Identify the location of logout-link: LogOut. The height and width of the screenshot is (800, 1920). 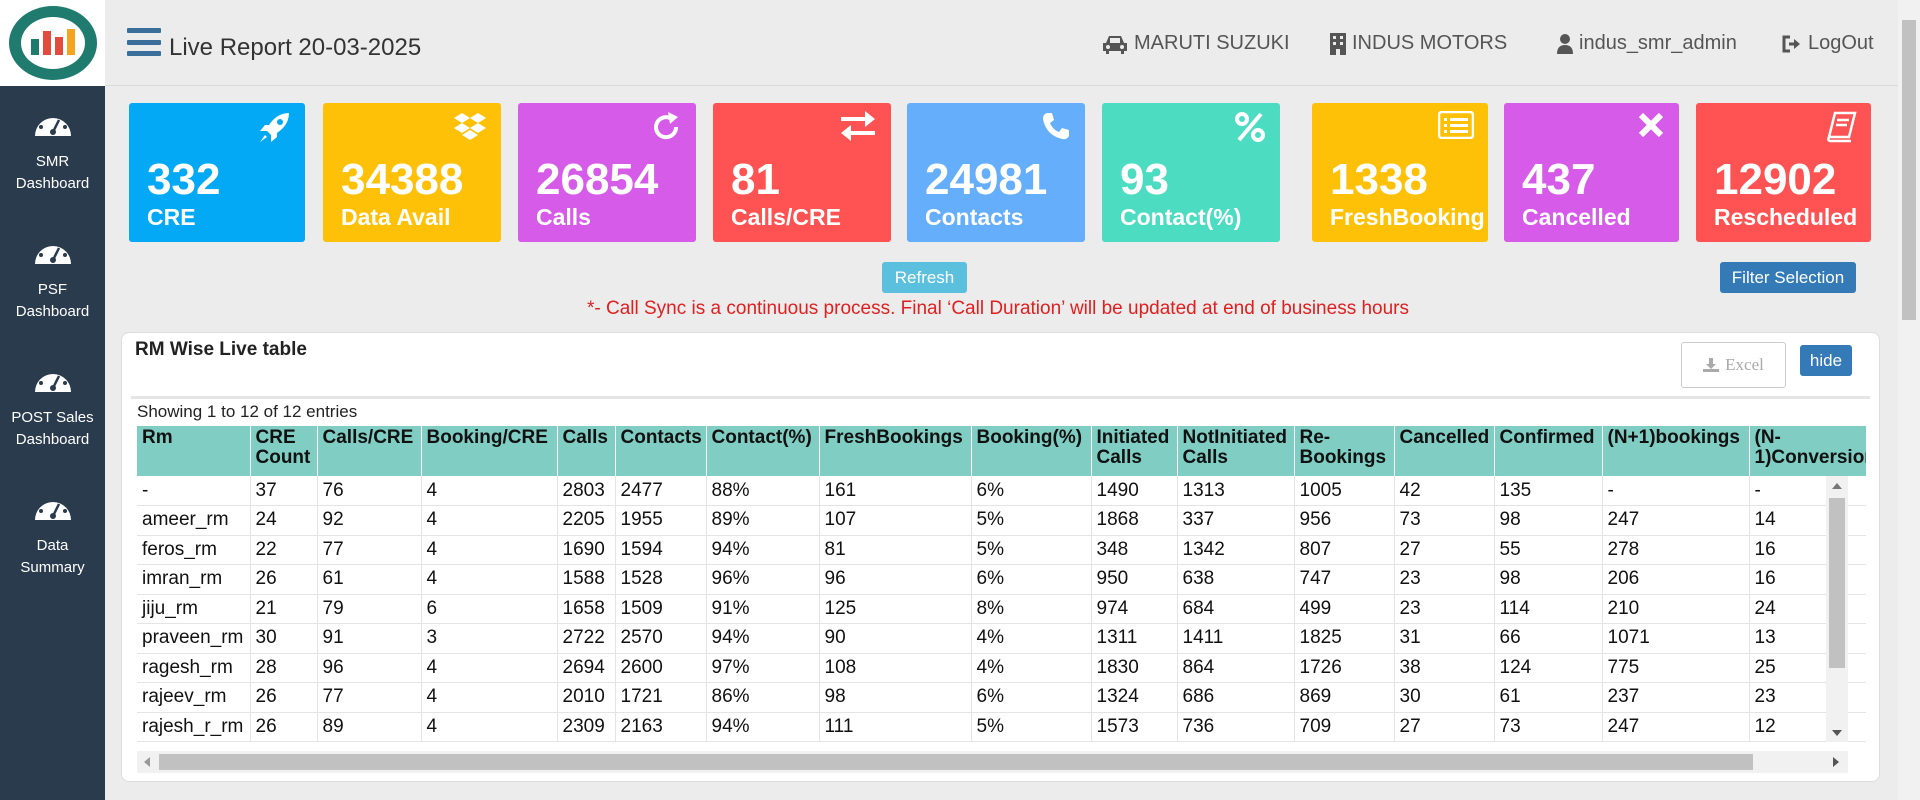
(1828, 43).